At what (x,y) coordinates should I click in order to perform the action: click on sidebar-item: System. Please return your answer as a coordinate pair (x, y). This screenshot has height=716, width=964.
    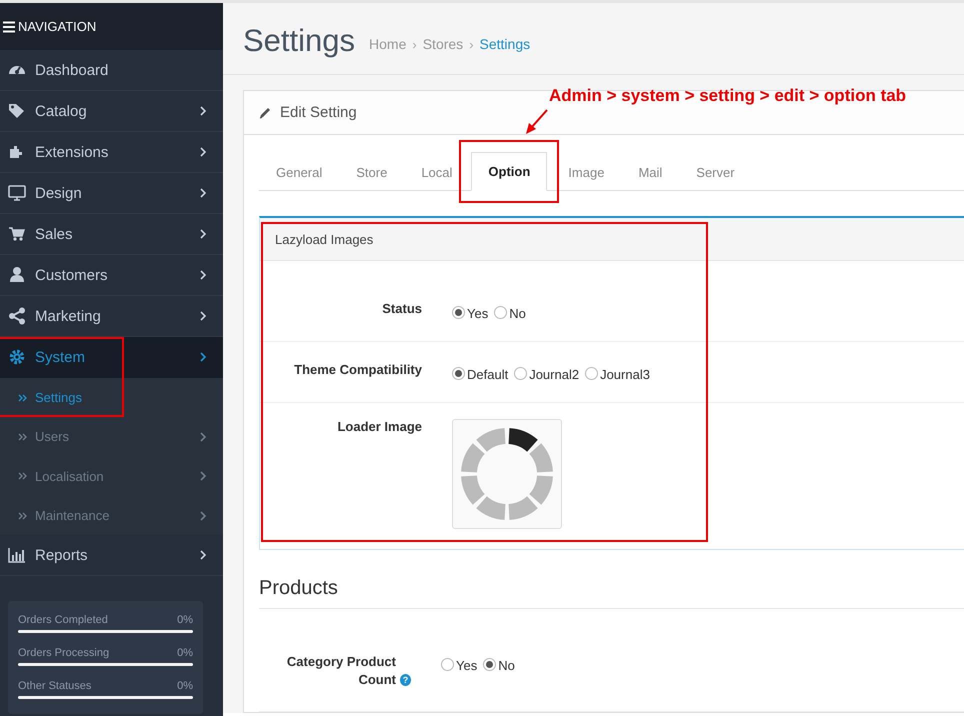
    Looking at the image, I should click on (111, 357).